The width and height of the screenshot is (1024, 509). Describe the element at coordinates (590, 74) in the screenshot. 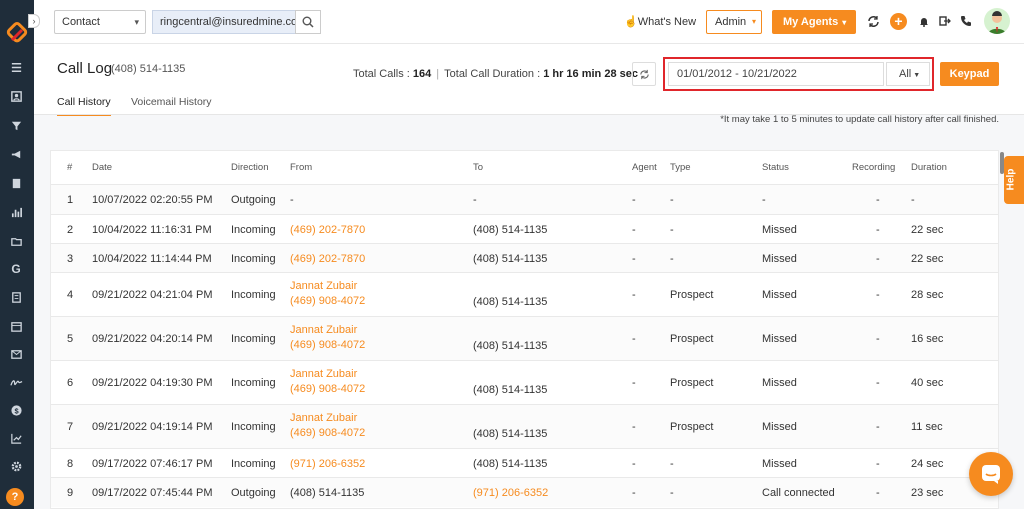

I see `total-duration-value: 1 hr 16 min 28 sec` at that location.